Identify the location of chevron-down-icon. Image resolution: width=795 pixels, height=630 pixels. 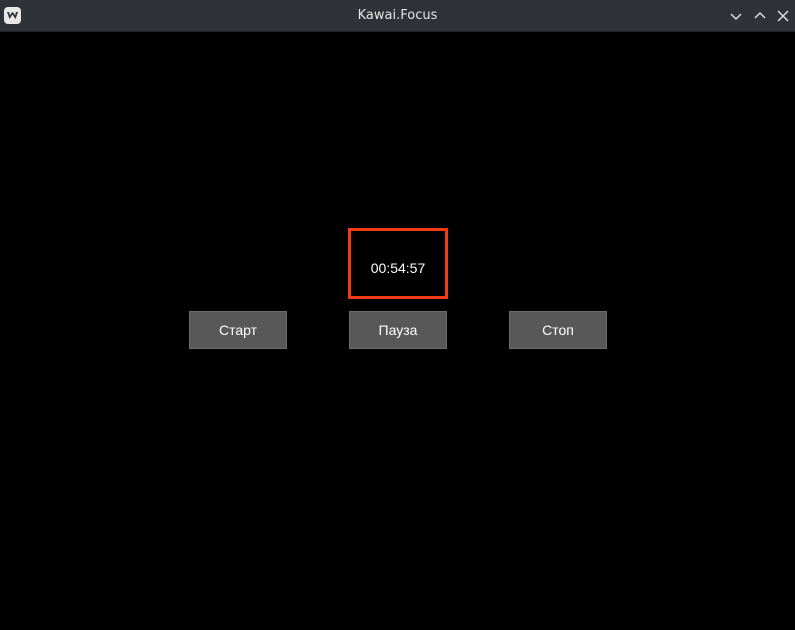
(736, 17).